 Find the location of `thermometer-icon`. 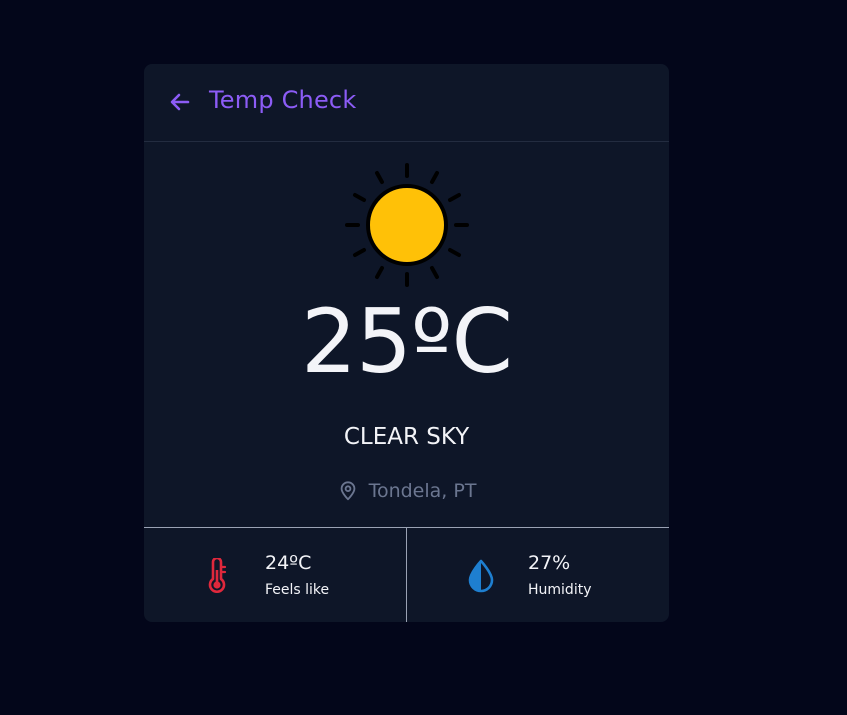

thermometer-icon is located at coordinates (217, 575).